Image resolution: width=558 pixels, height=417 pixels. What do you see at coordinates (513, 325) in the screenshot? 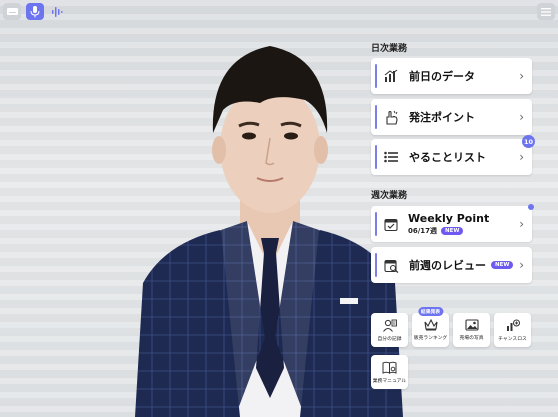
I see `chance-loss-icon` at bounding box center [513, 325].